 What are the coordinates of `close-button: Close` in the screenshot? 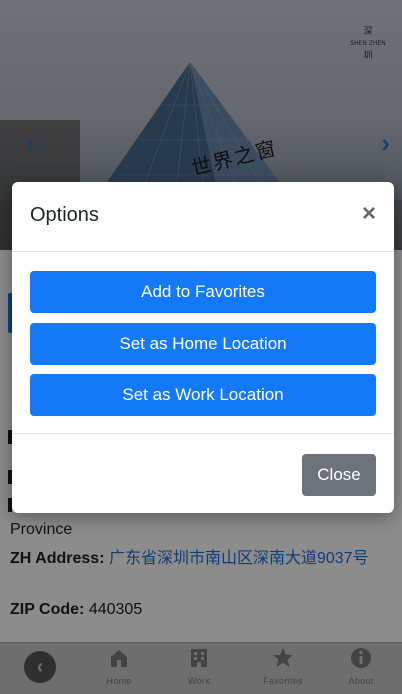 It's located at (339, 475).